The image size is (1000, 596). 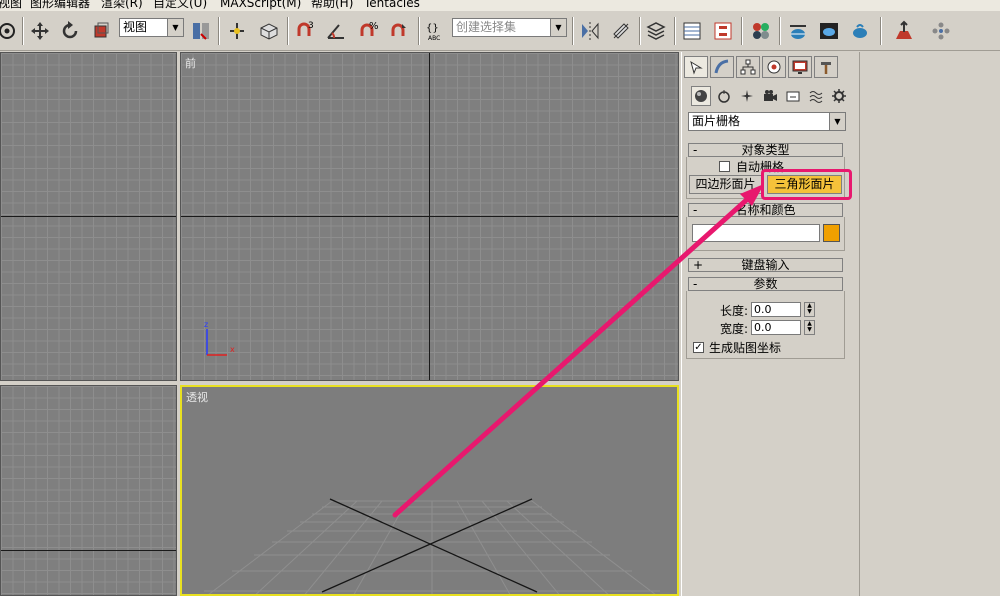 I want to click on gen-mapping-checkbox: ✓, so click(x=698, y=347).